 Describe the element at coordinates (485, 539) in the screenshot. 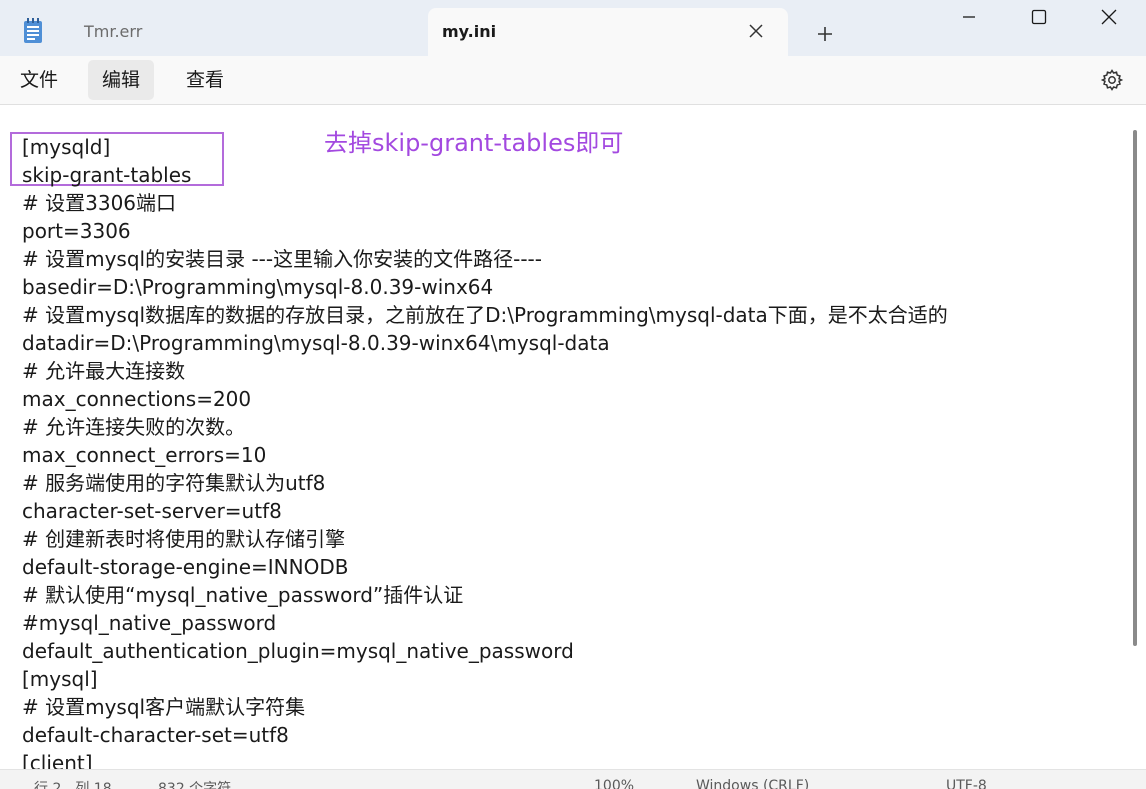

I see `editor-line: # 创建新表时将使用的默认存储引擎` at that location.